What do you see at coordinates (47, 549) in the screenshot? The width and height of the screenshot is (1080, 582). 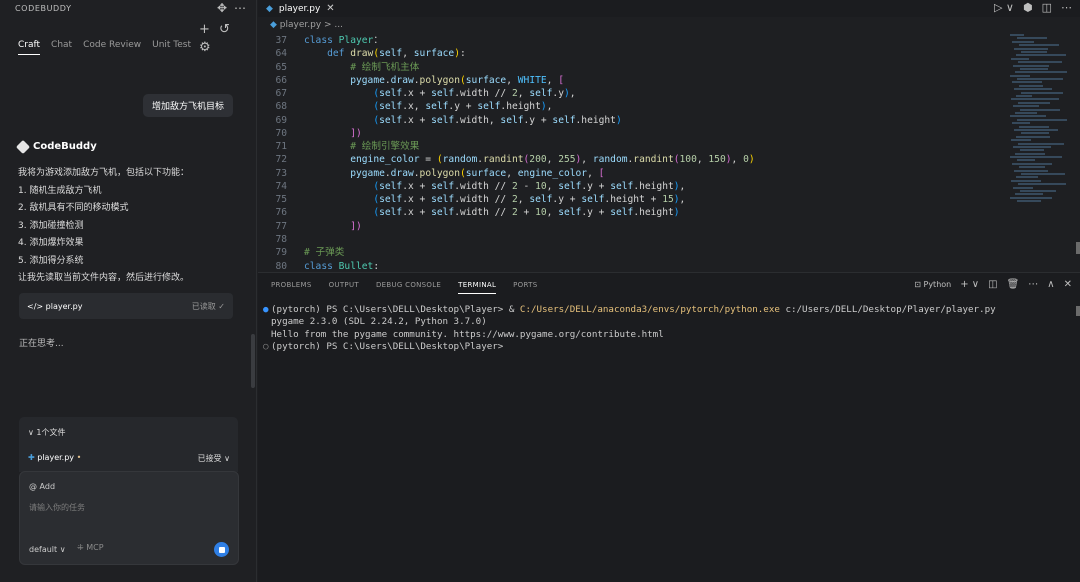 I see `mode-select: default ∨` at bounding box center [47, 549].